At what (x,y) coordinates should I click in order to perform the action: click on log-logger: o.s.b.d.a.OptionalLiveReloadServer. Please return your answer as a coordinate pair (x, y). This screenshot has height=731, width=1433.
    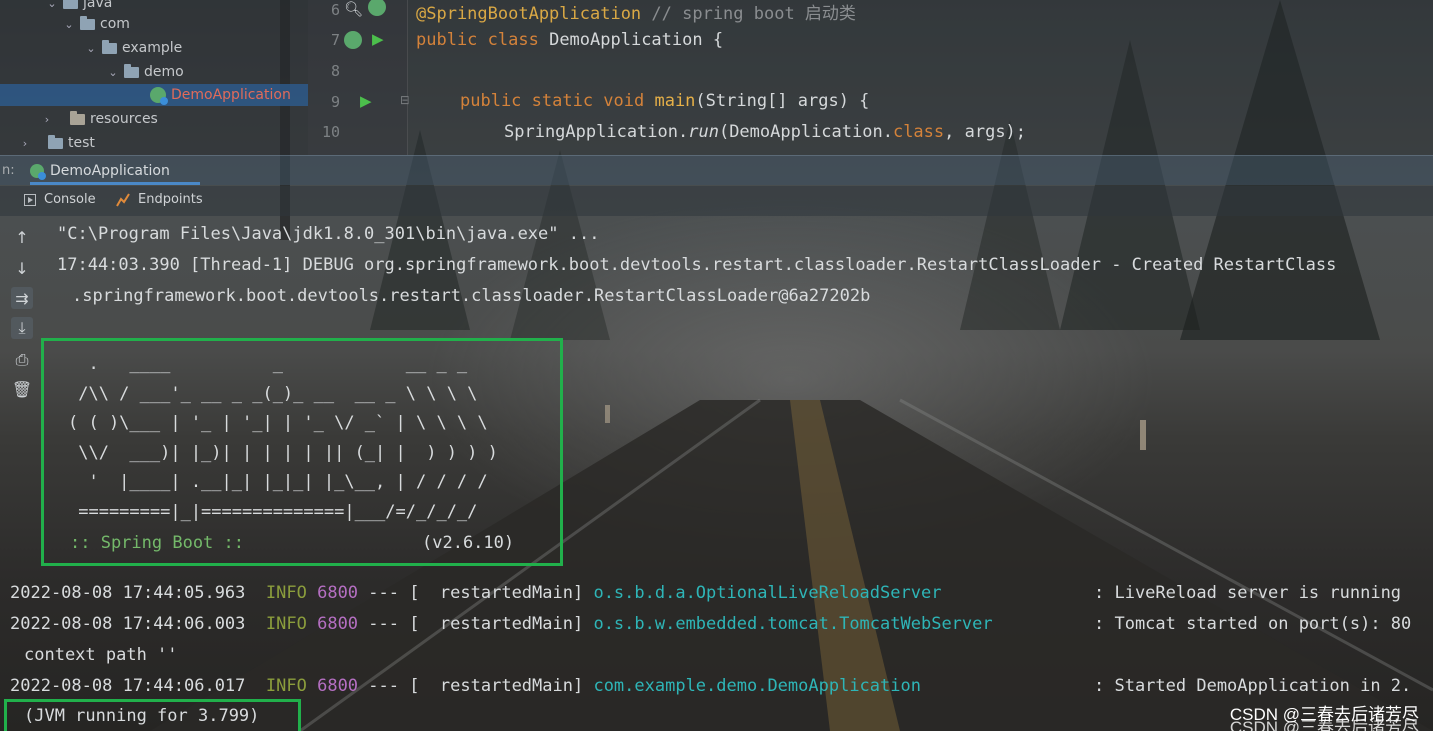
    Looking at the image, I should click on (767, 593).